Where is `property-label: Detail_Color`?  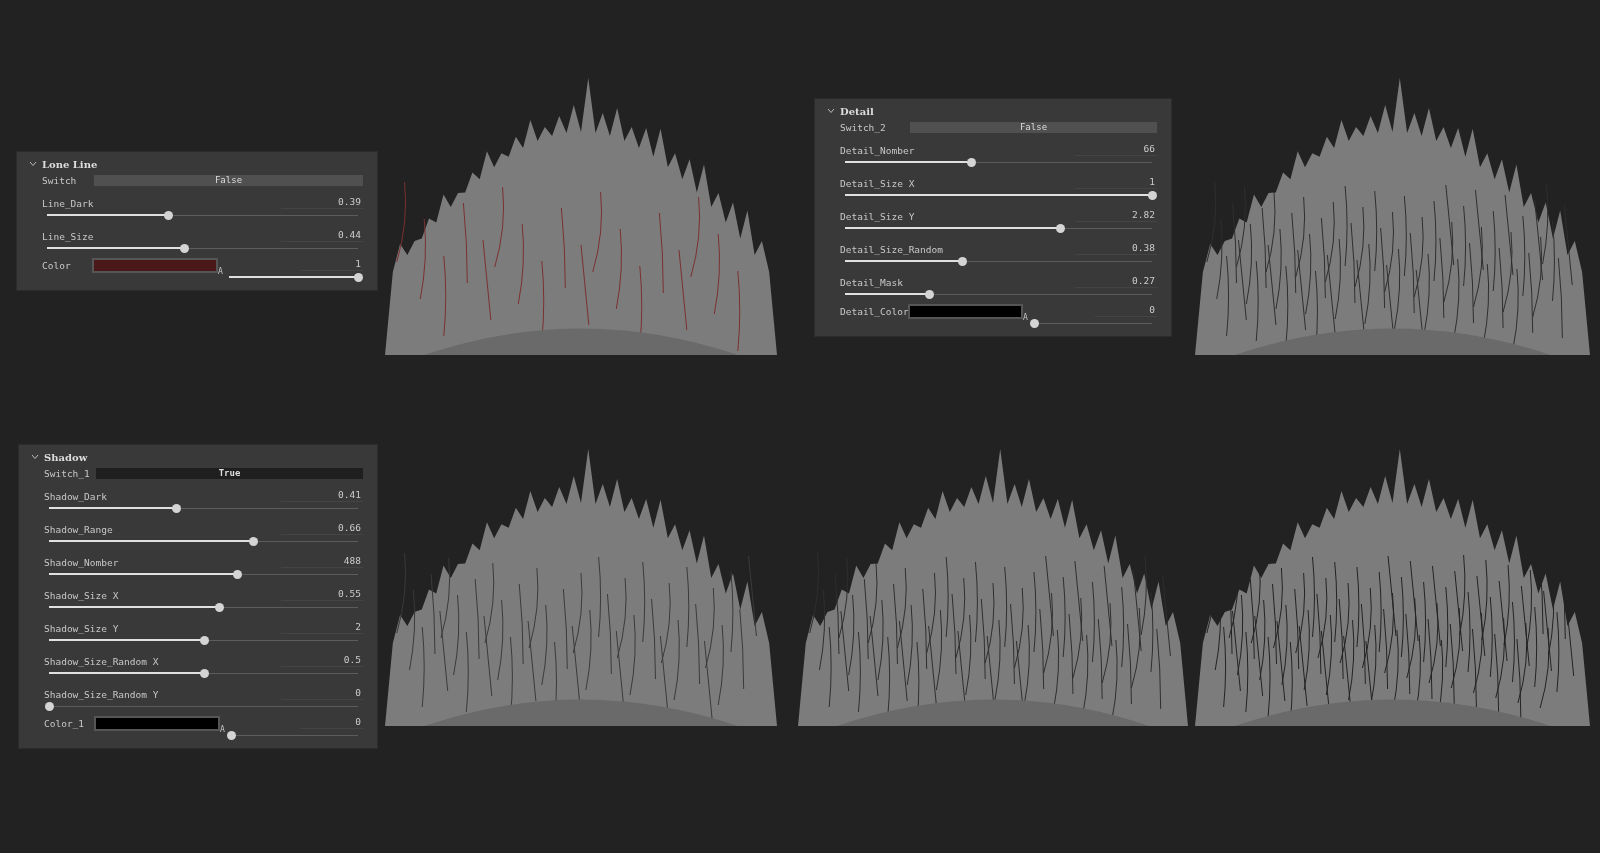
property-label: Detail_Color is located at coordinates (874, 311).